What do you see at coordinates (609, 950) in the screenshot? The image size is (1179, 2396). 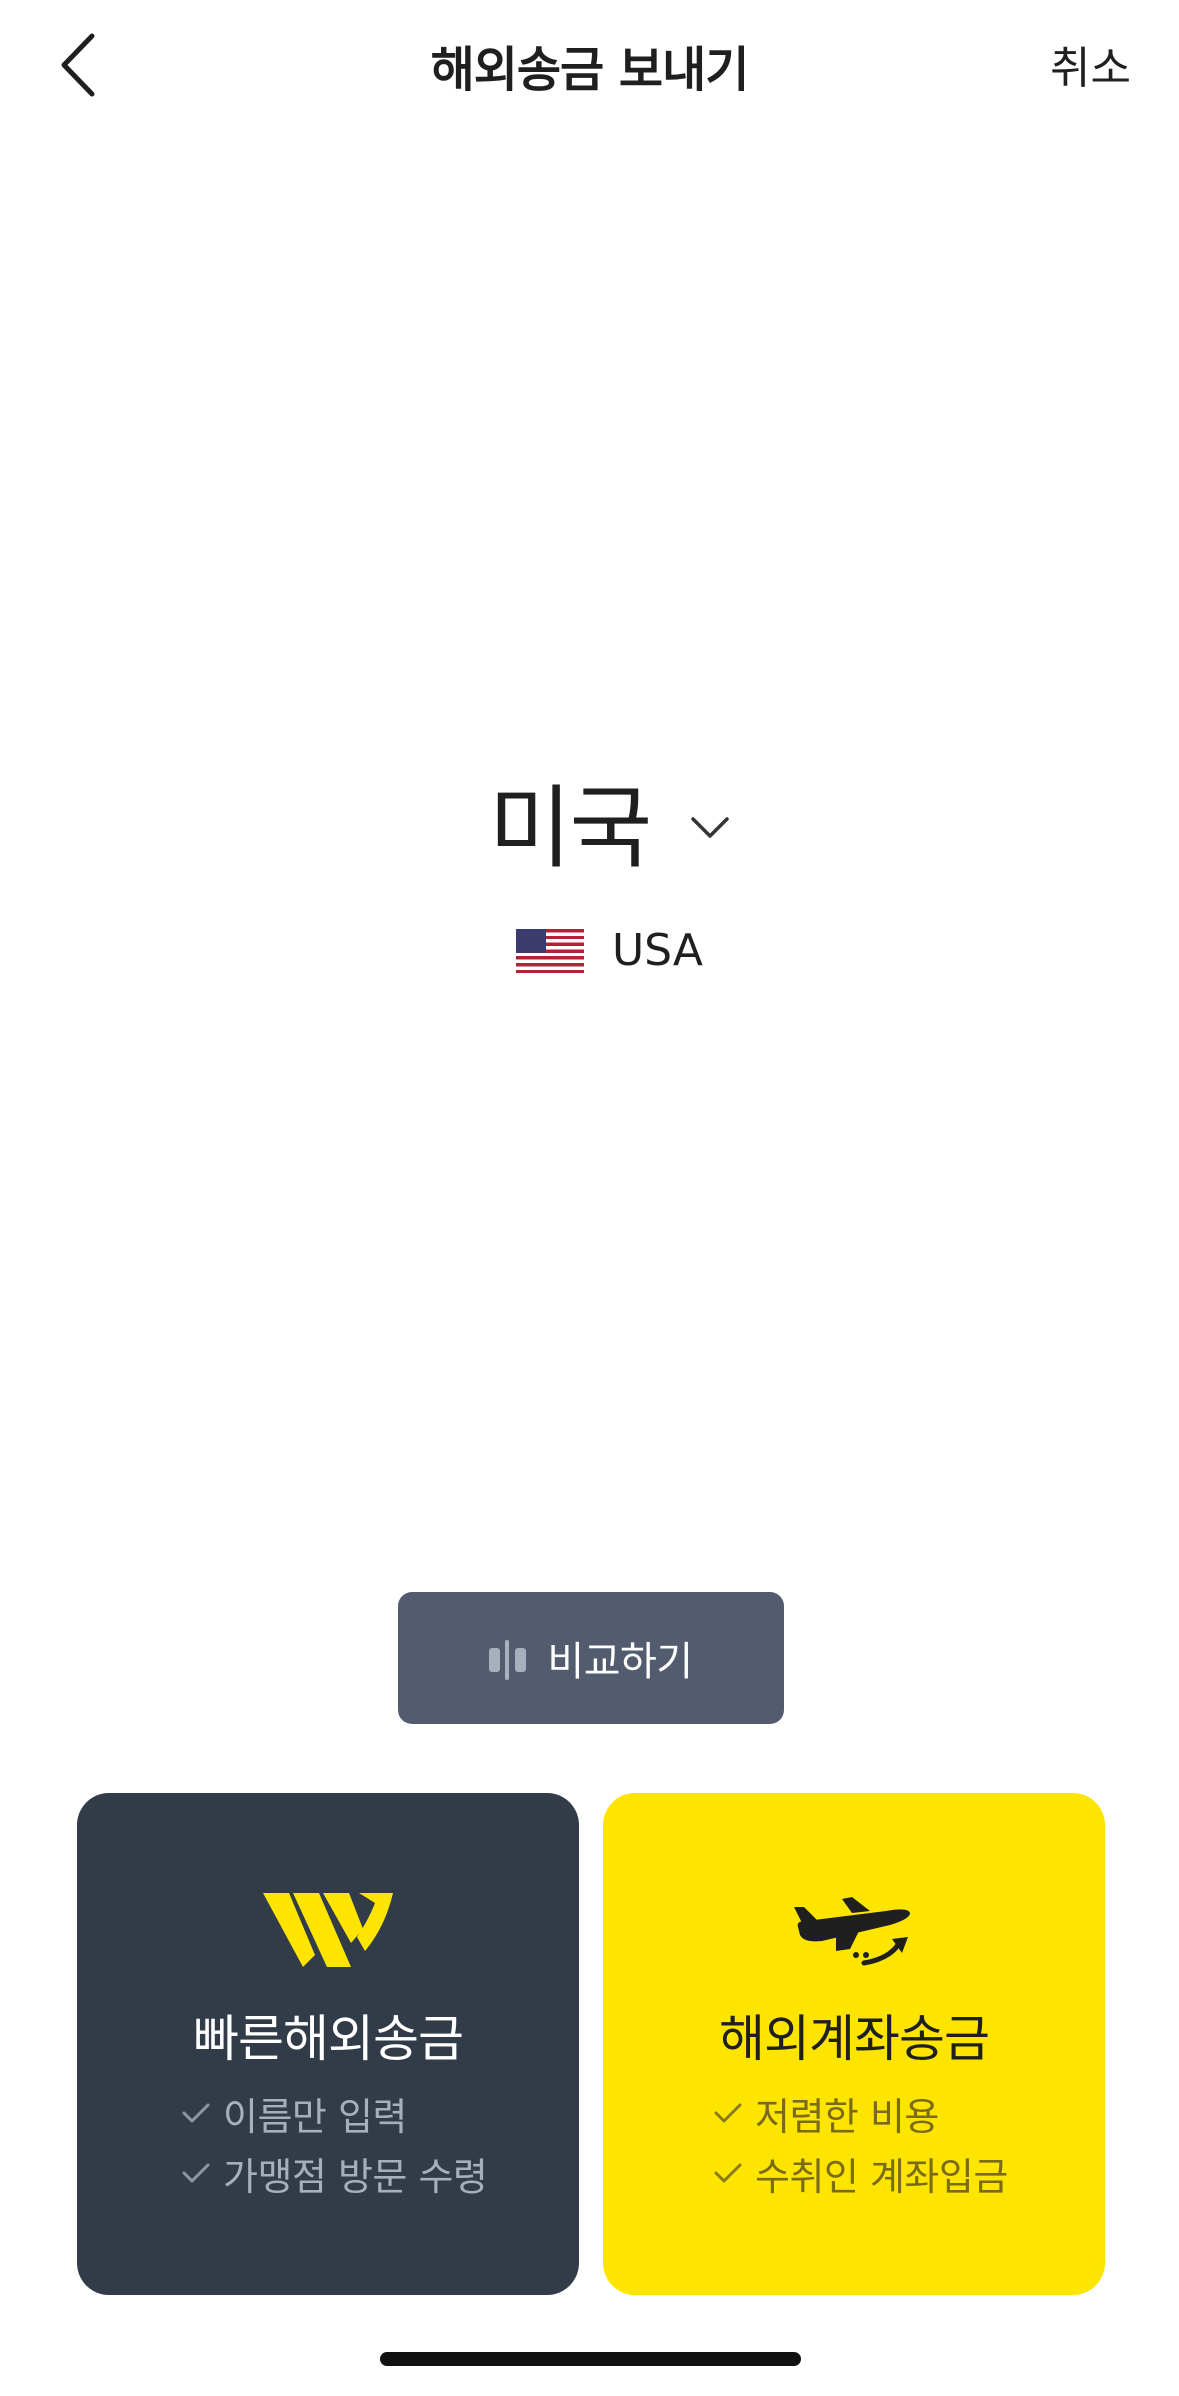 I see `country-code-row: USA` at bounding box center [609, 950].